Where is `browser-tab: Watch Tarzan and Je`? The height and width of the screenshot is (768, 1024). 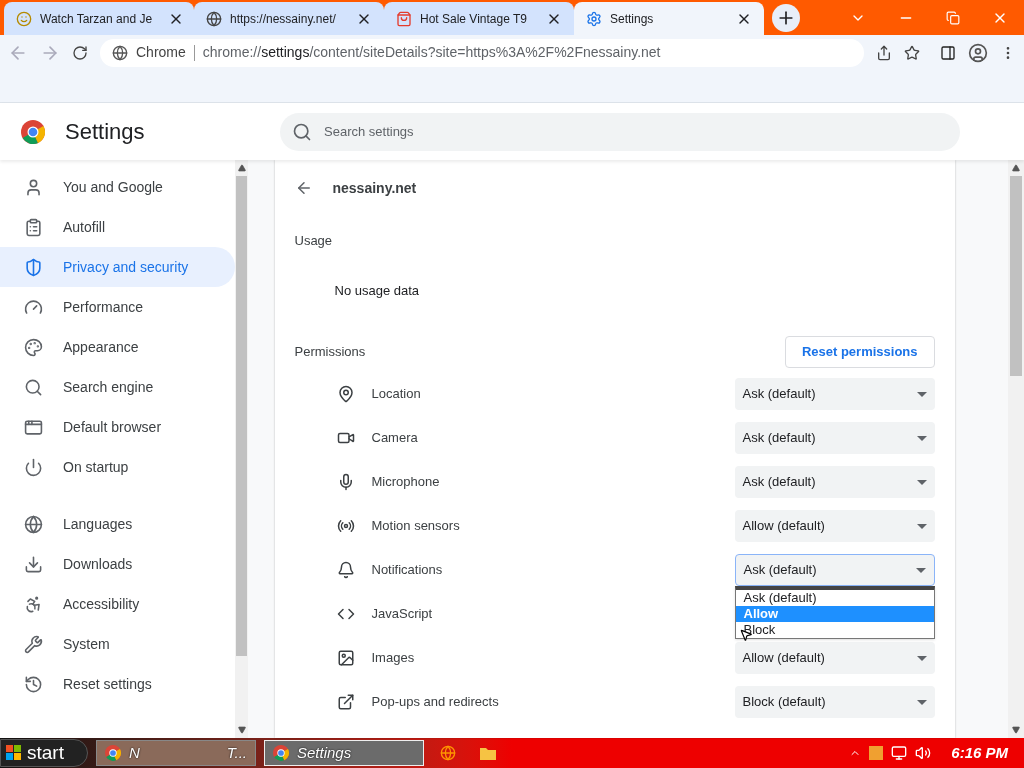 browser-tab: Watch Tarzan and Je is located at coordinates (99, 18).